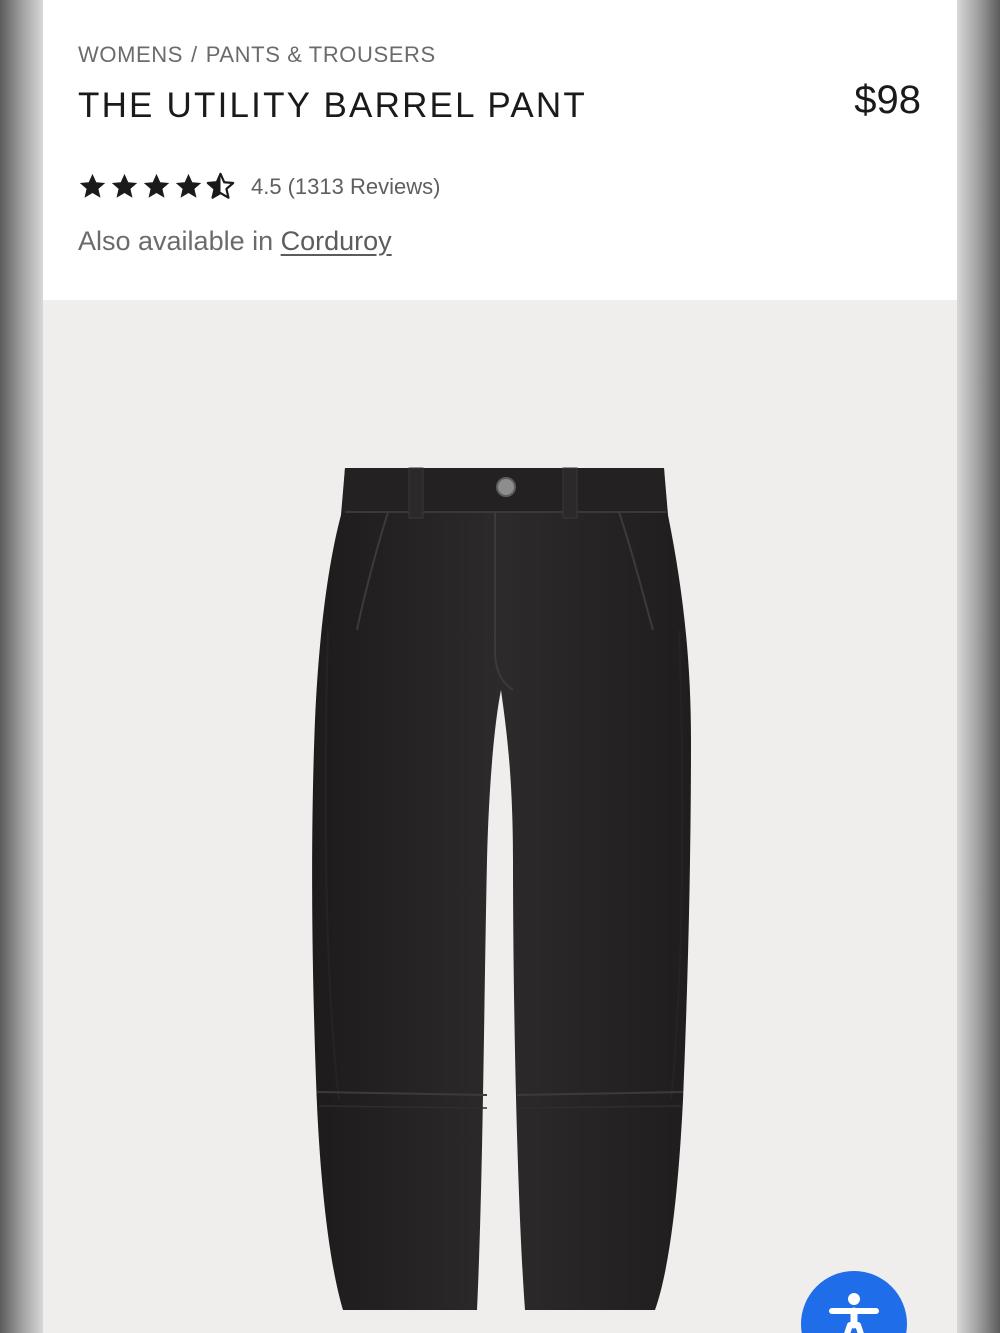 Image resolution: width=1000 pixels, height=1333 pixels. I want to click on rating-summary: 4.5 (1313 Reviews), so click(259, 186).